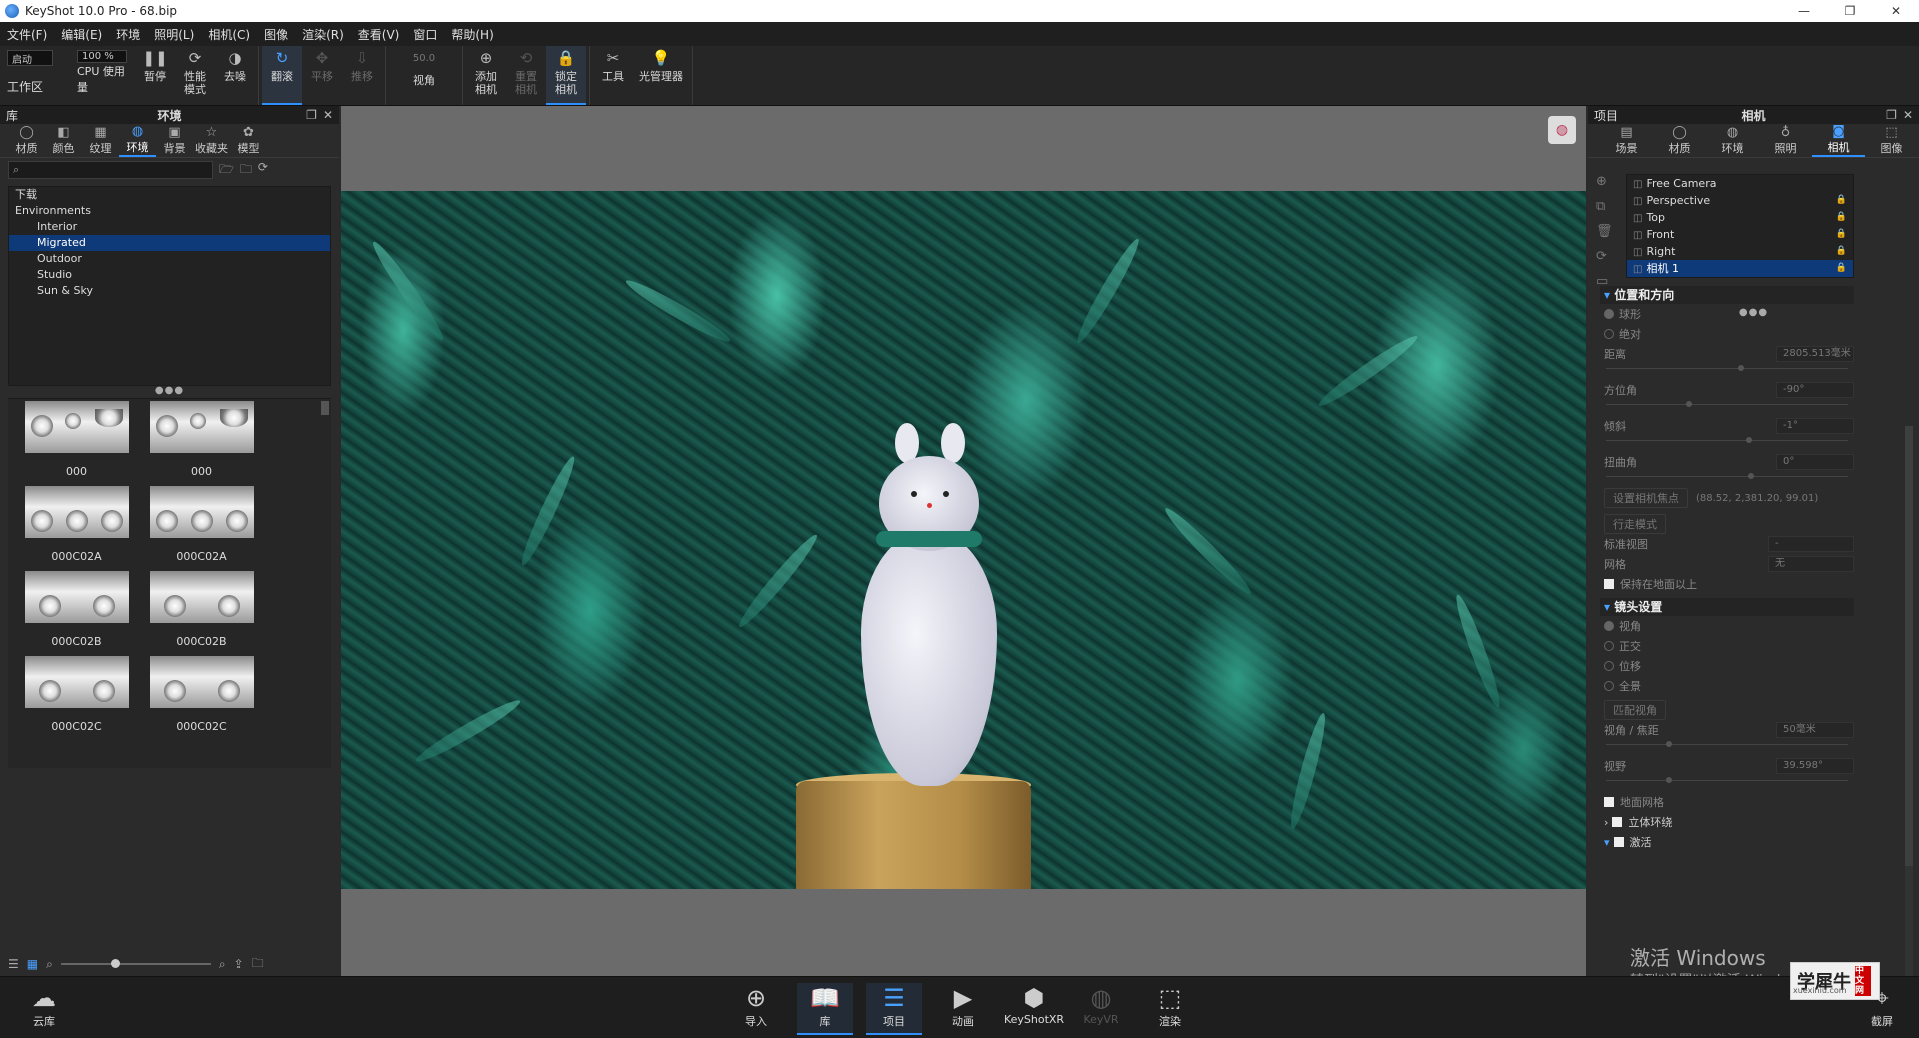 This screenshot has width=1919, height=1038. What do you see at coordinates (76, 698) in the screenshot?
I see `thumbnail-item: 000C02C` at bounding box center [76, 698].